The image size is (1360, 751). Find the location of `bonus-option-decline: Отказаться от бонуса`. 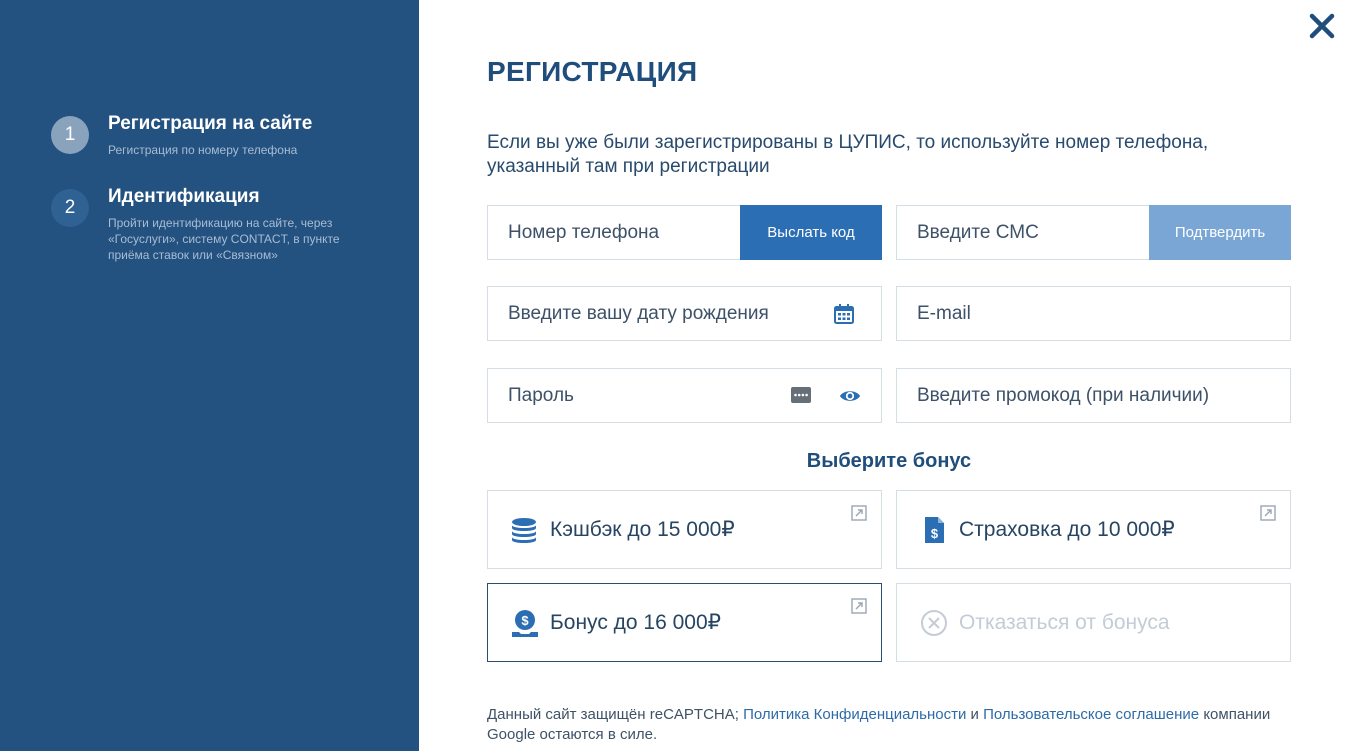

bonus-option-decline: Отказаться от бонуса is located at coordinates (1093, 622).